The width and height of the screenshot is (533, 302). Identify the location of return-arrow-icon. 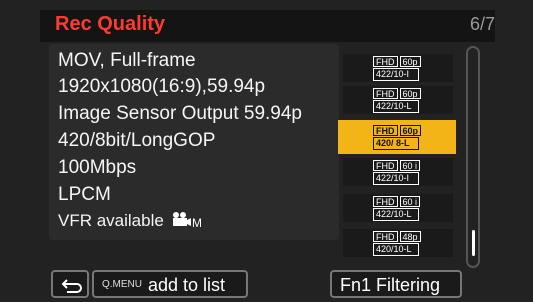
(71, 286).